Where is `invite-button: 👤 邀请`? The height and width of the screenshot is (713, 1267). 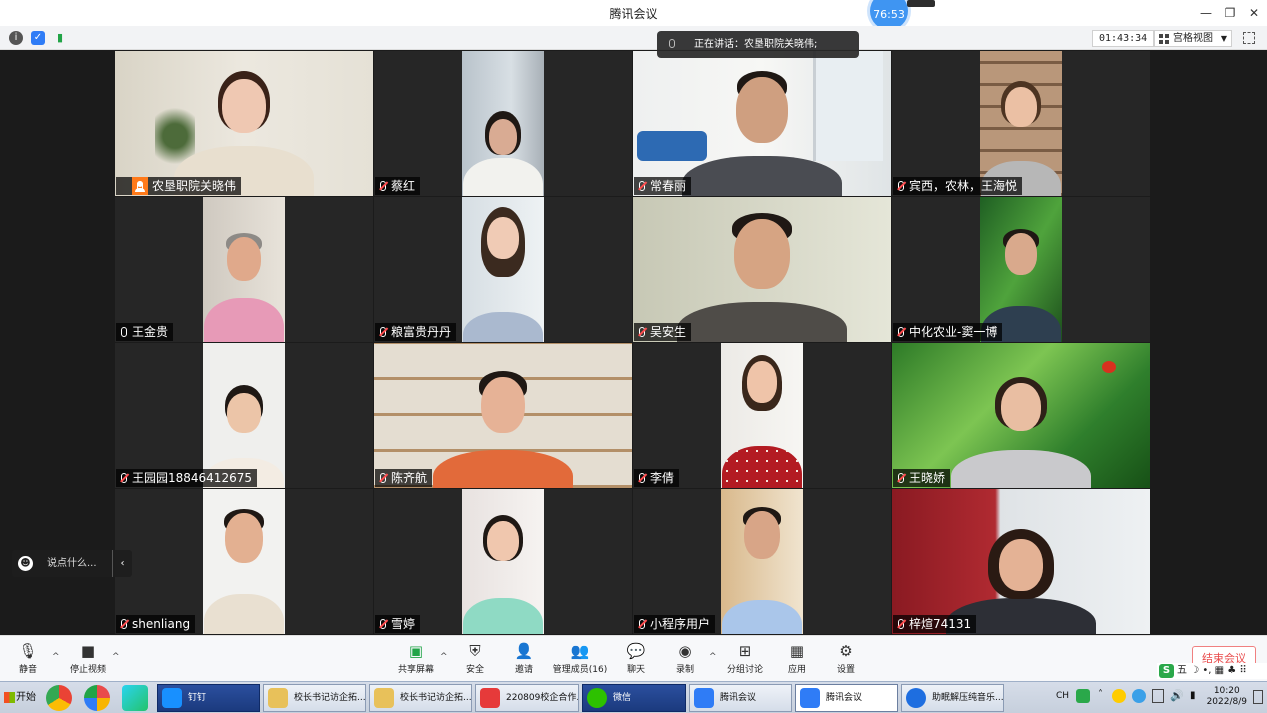 invite-button: 👤 邀请 is located at coordinates (524, 660).